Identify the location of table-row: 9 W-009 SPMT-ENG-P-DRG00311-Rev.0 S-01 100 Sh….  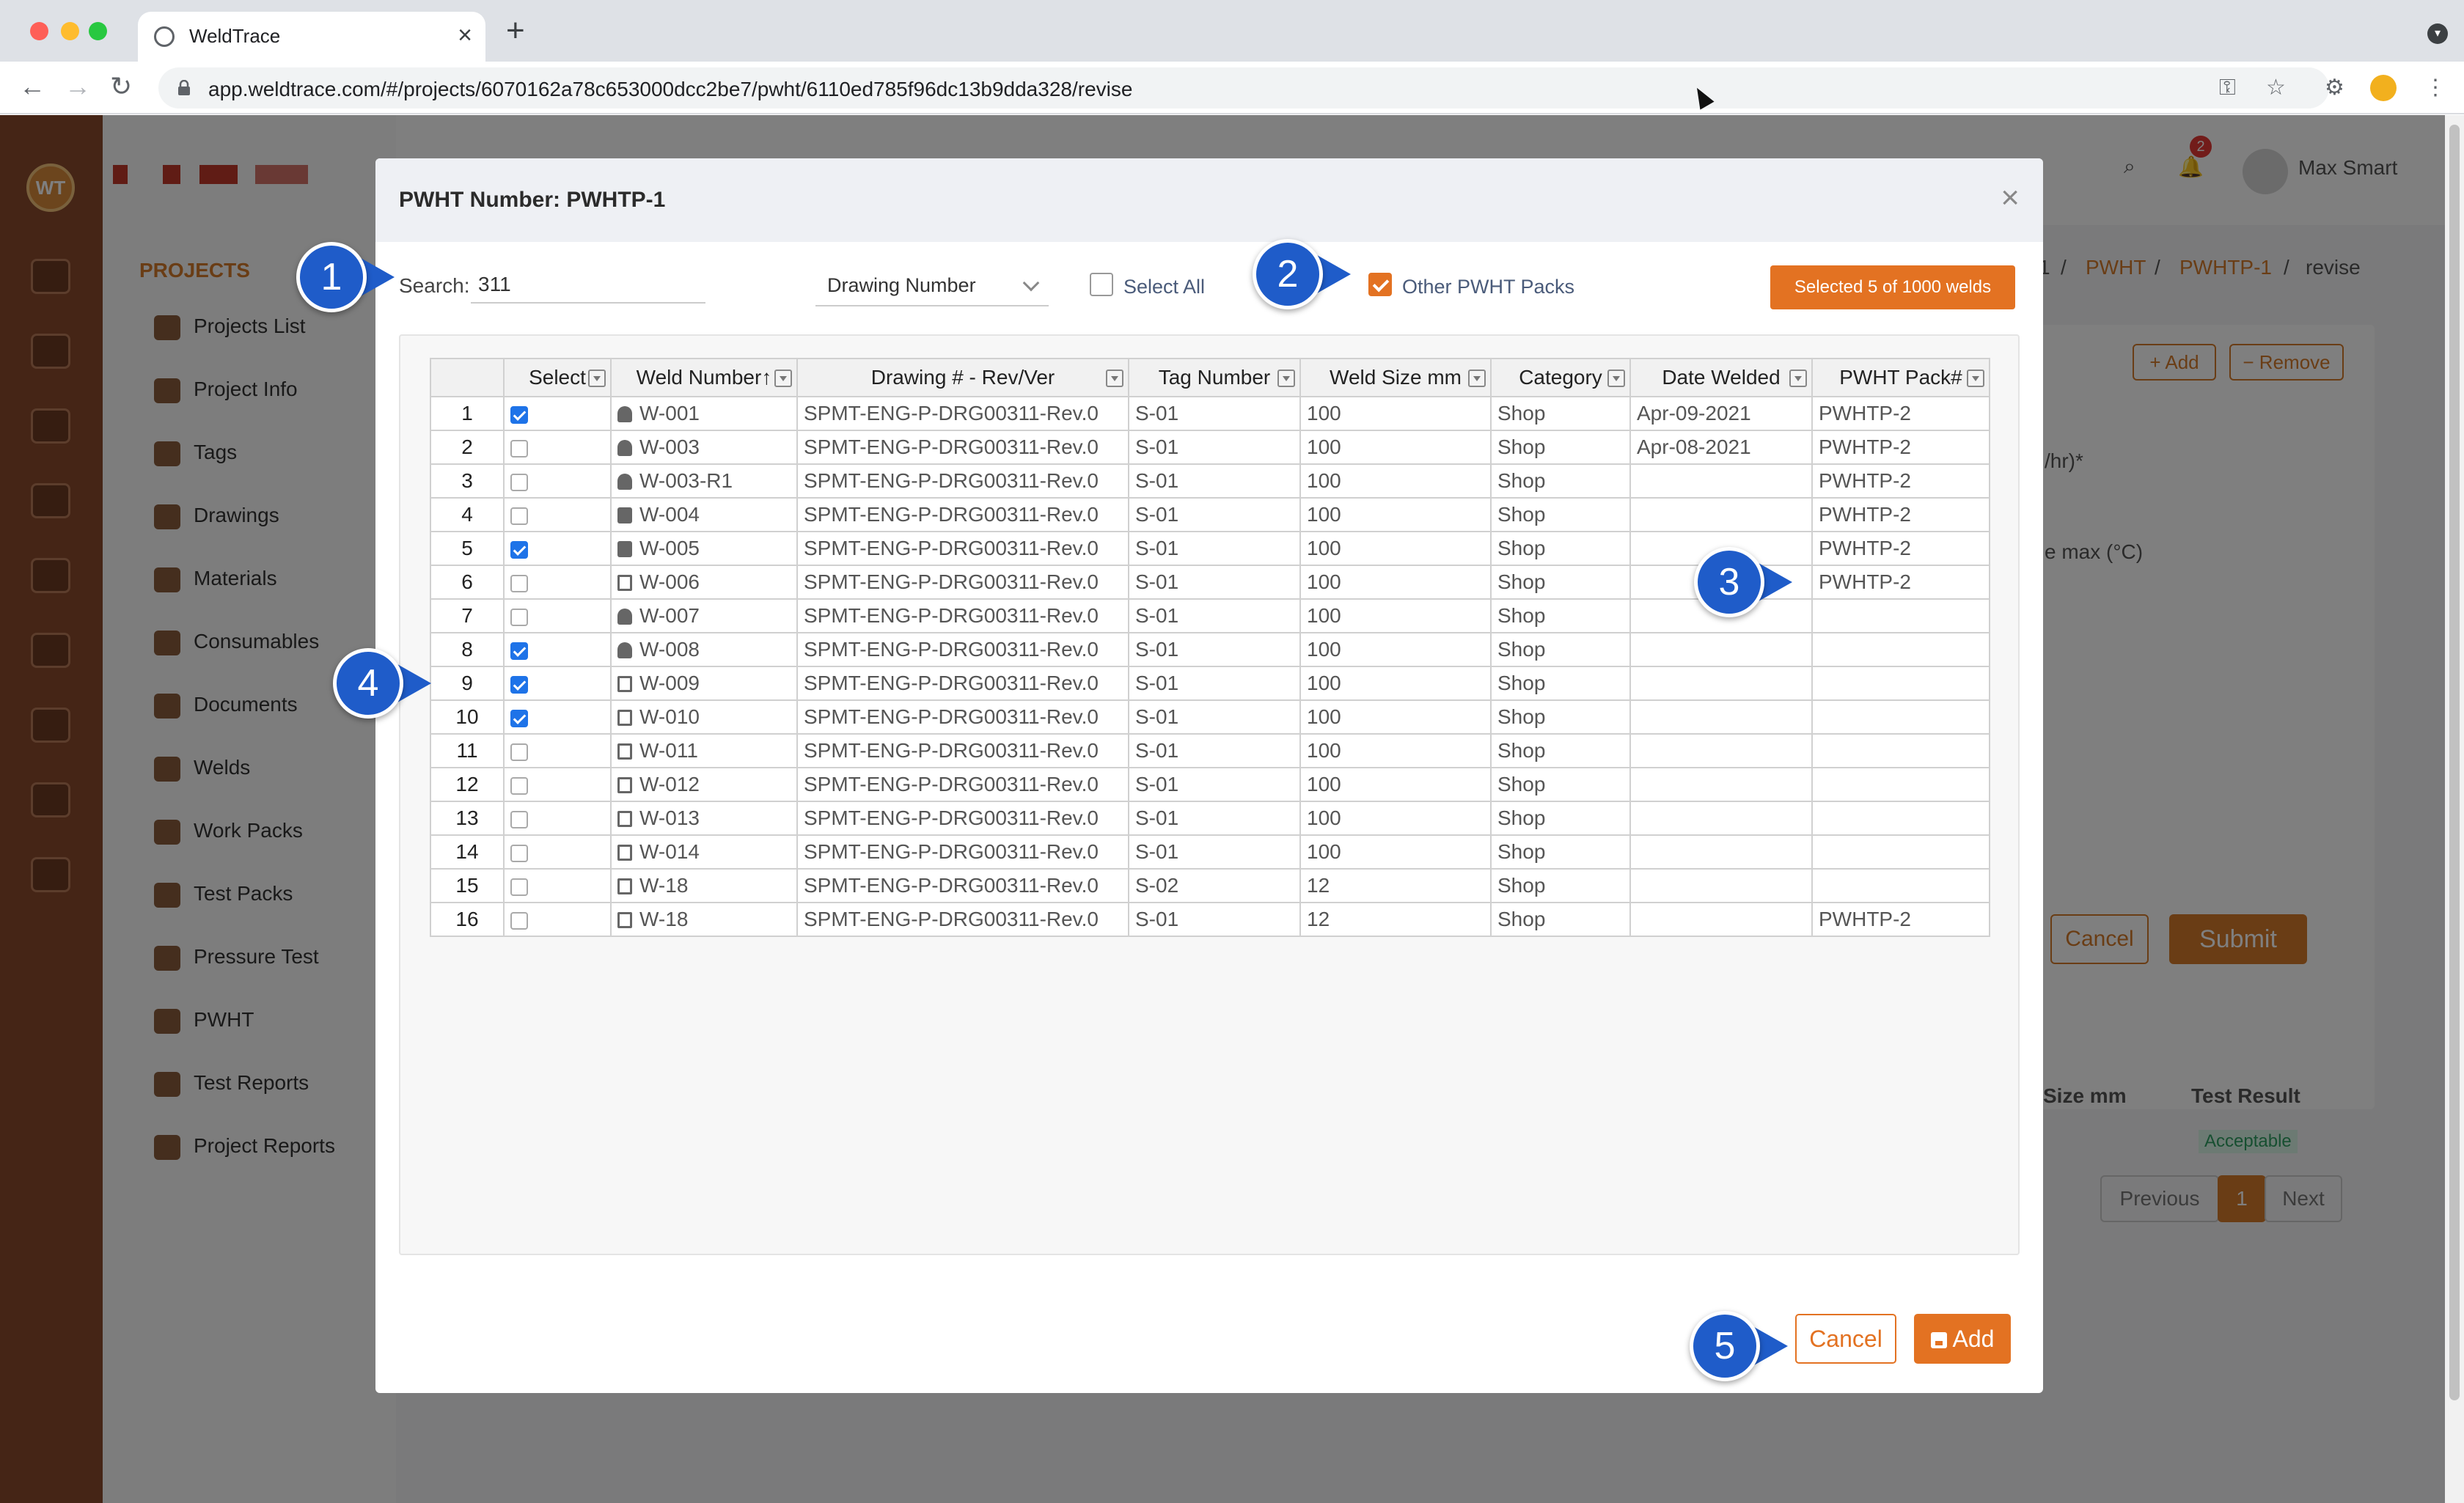
(1210, 683).